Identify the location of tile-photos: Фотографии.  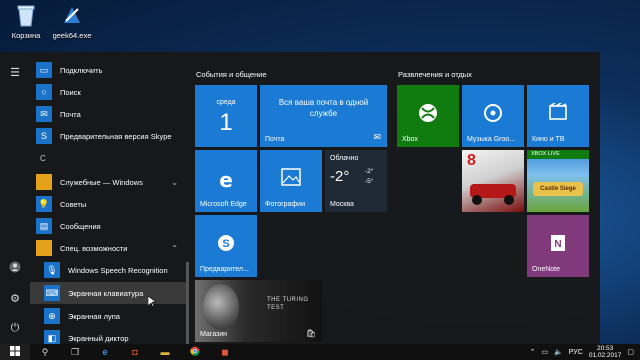
(291, 181).